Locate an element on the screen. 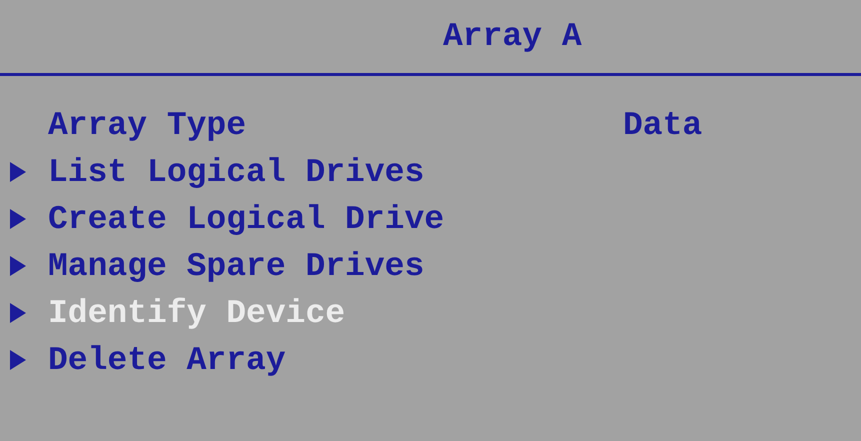 The image size is (861, 441). menu-item: Create Logical Drive is located at coordinates (246, 219).